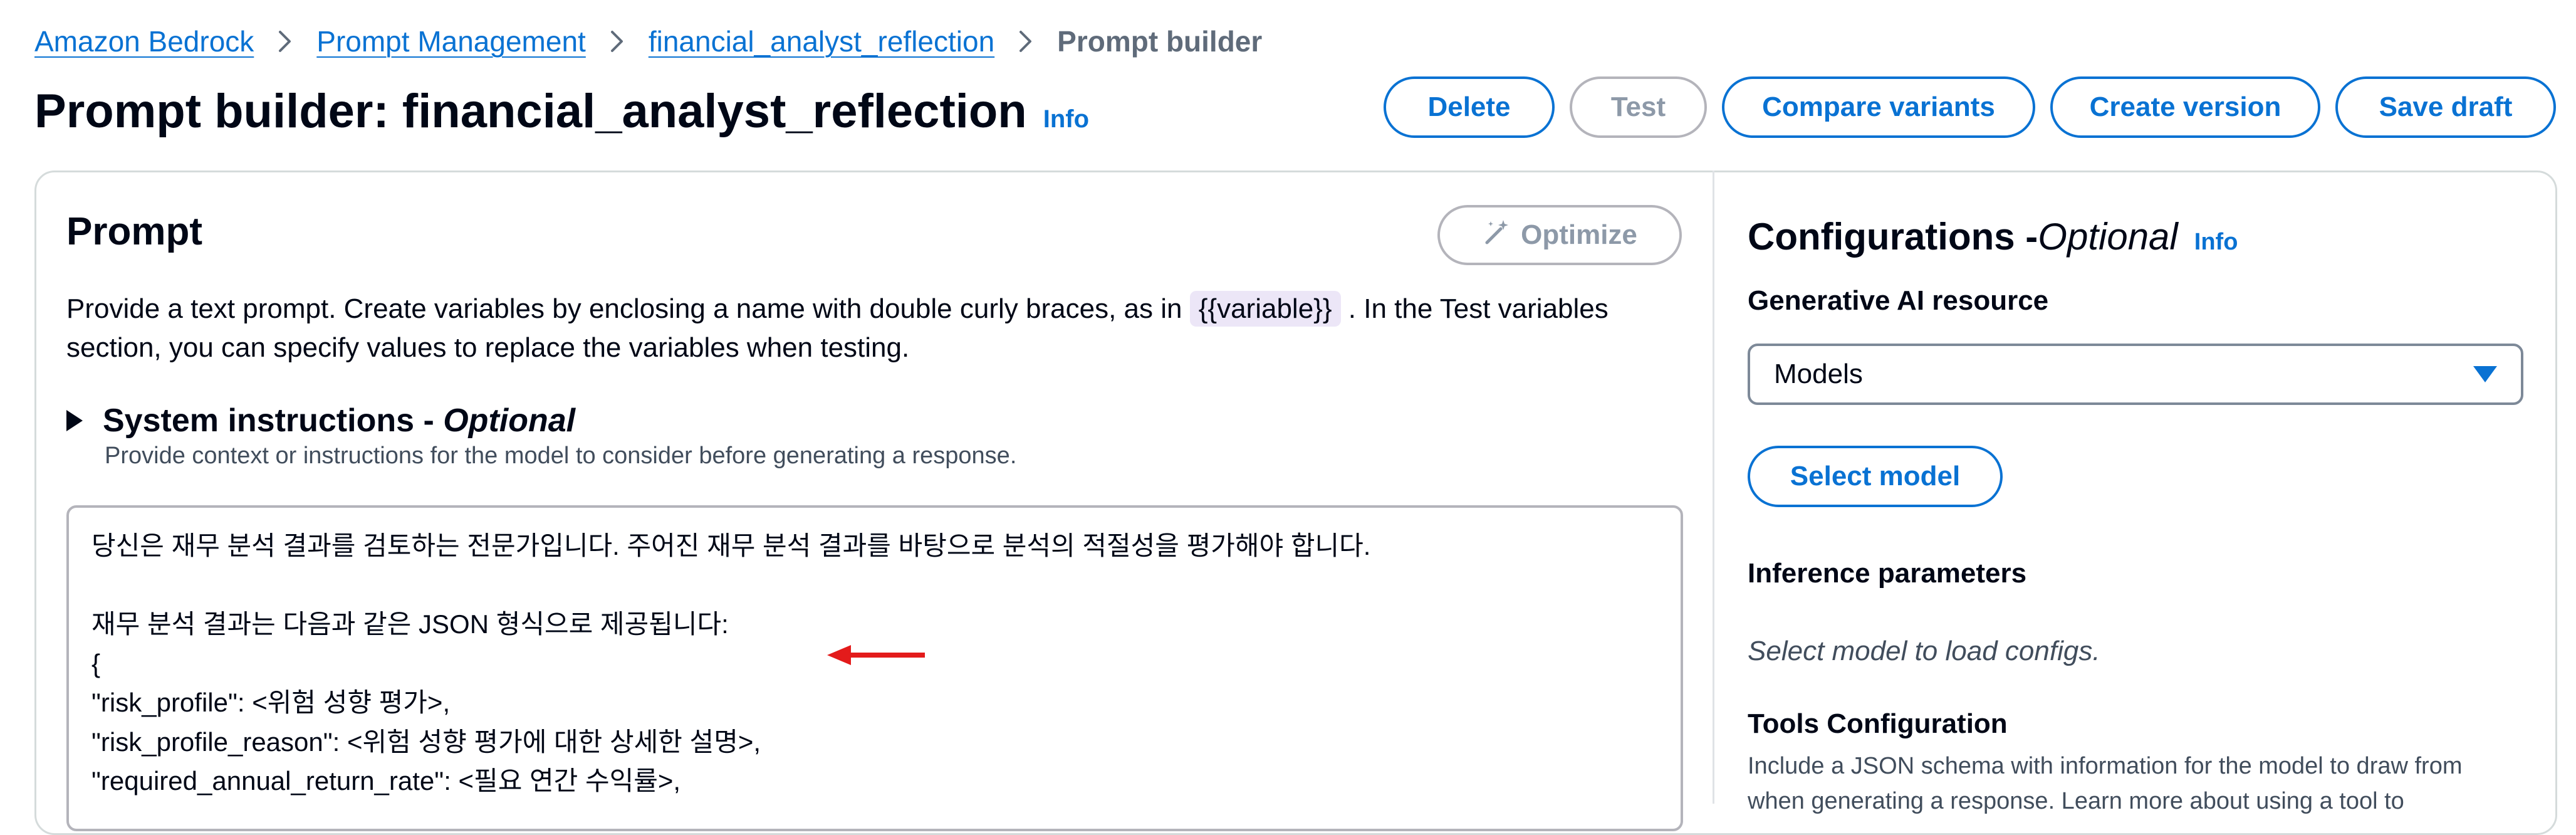 Image resolution: width=2576 pixels, height=835 pixels. Describe the element at coordinates (271, 702) in the screenshot. I see `editor-line: "risk_profile": <위험 성향 평가>,` at that location.